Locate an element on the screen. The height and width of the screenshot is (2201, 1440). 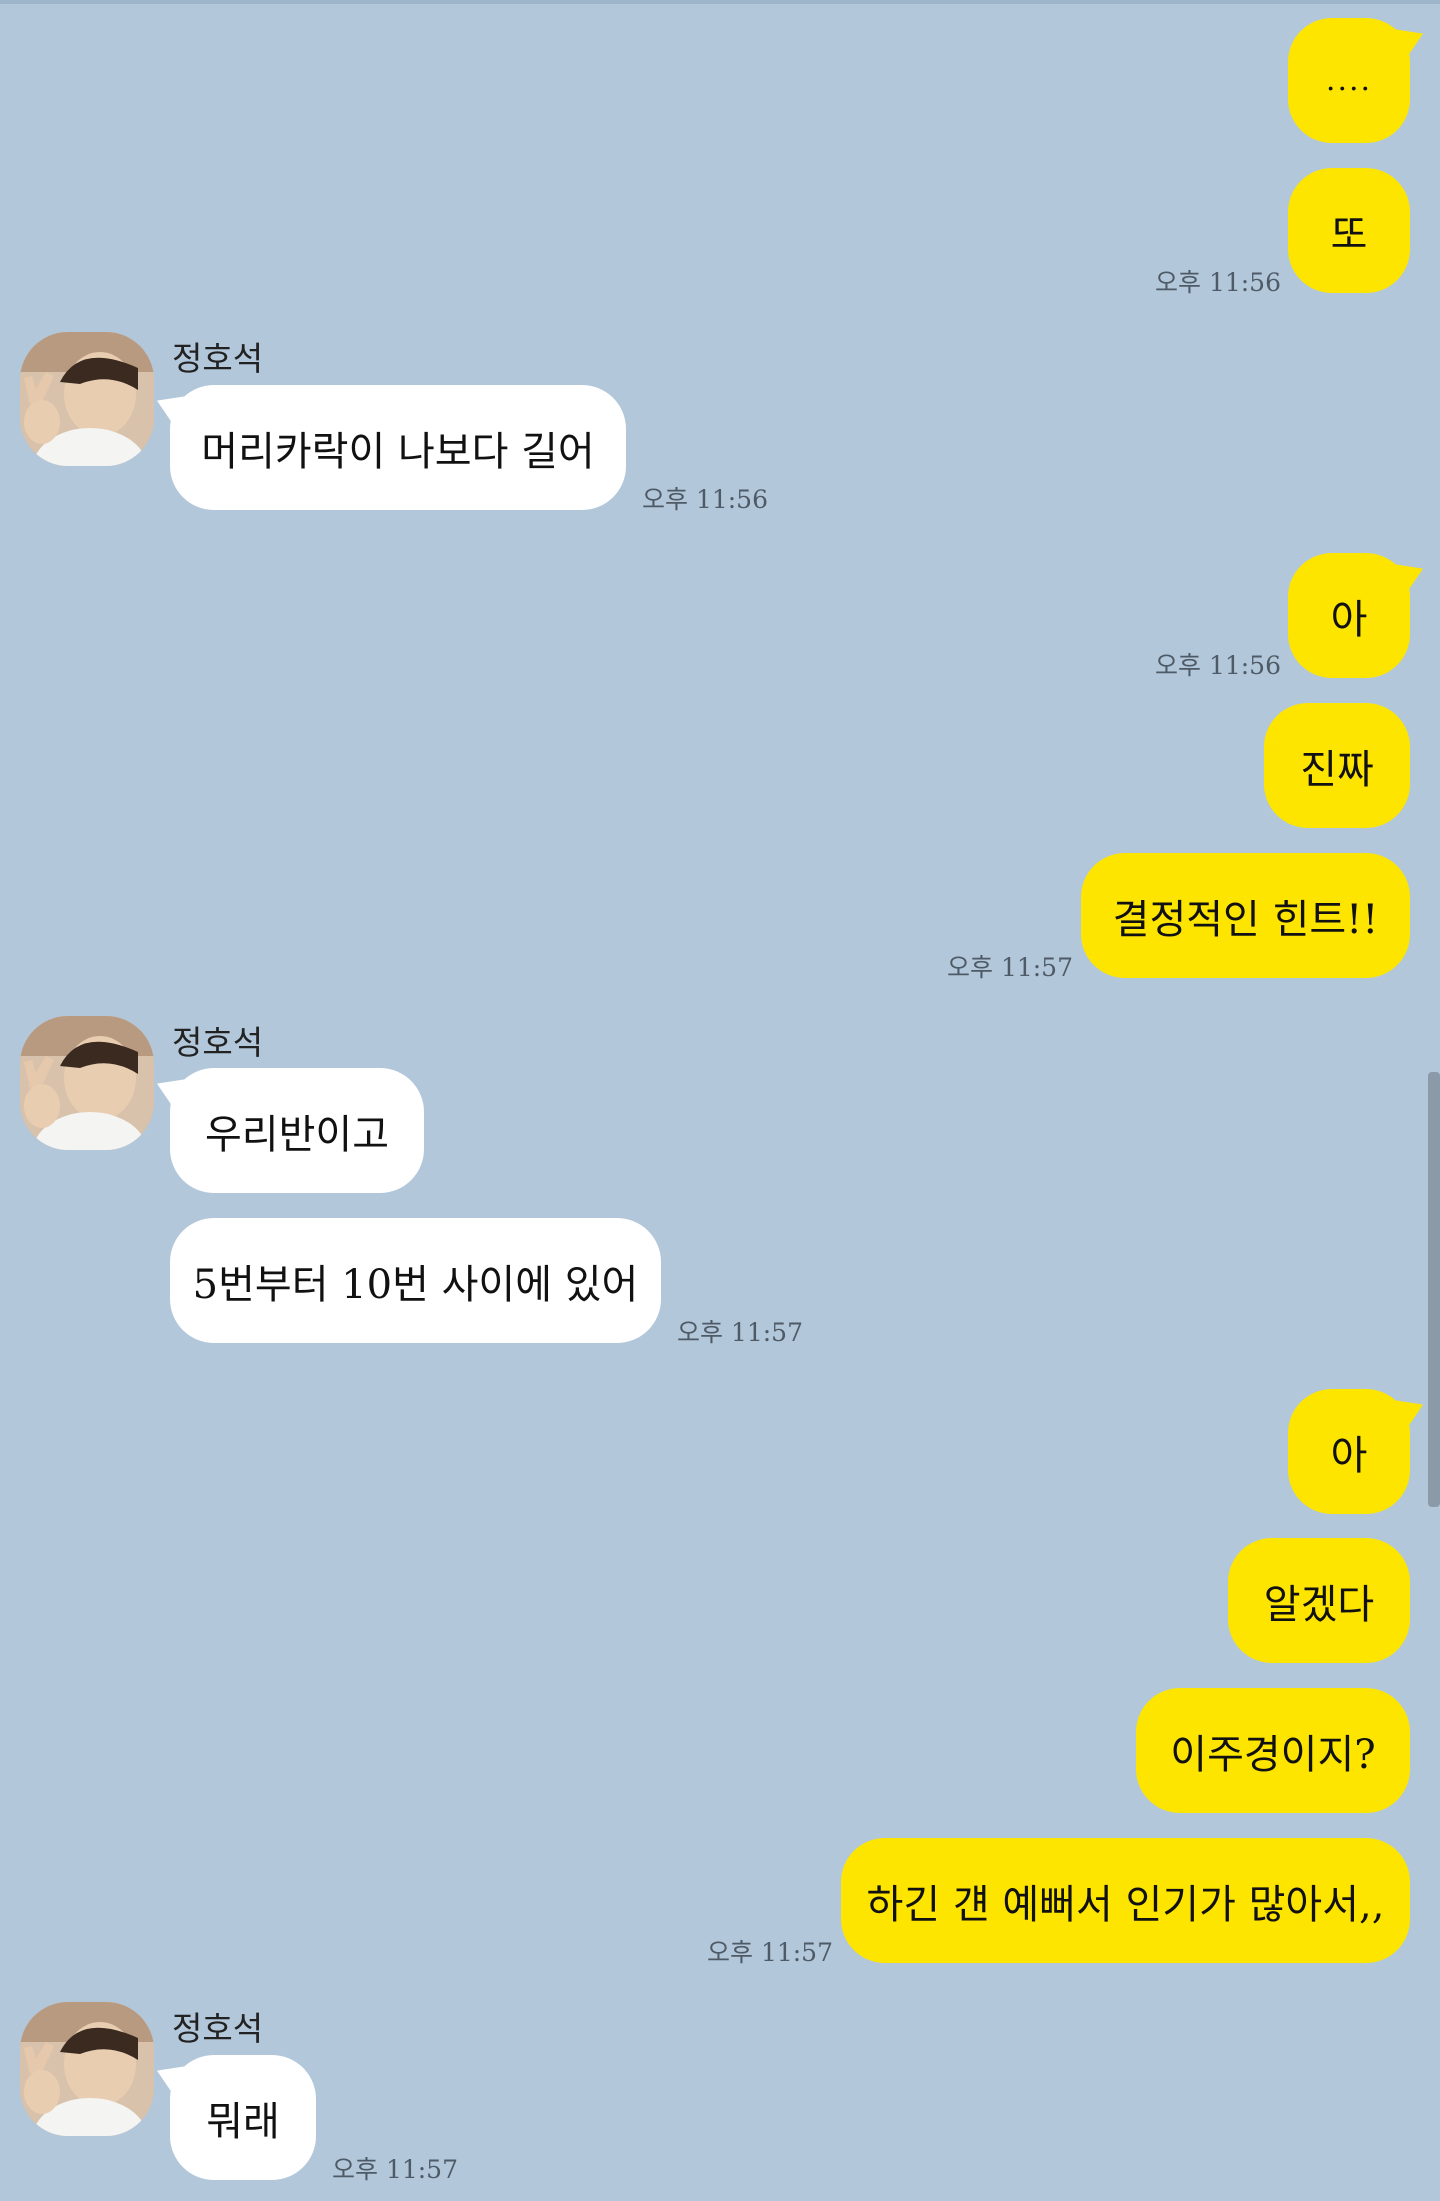
my-message-bubble: 또 is located at coordinates (1349, 230).